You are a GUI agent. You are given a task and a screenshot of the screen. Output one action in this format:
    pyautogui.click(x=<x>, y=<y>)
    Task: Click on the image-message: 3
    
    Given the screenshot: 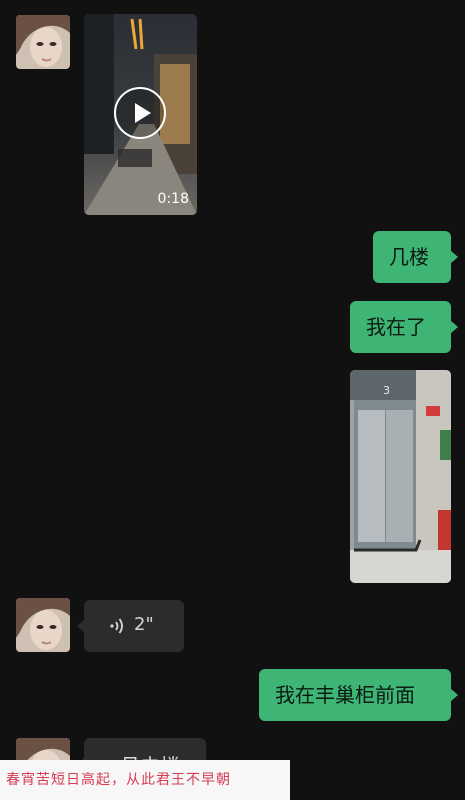 What is the action you would take?
    pyautogui.click(x=400, y=476)
    